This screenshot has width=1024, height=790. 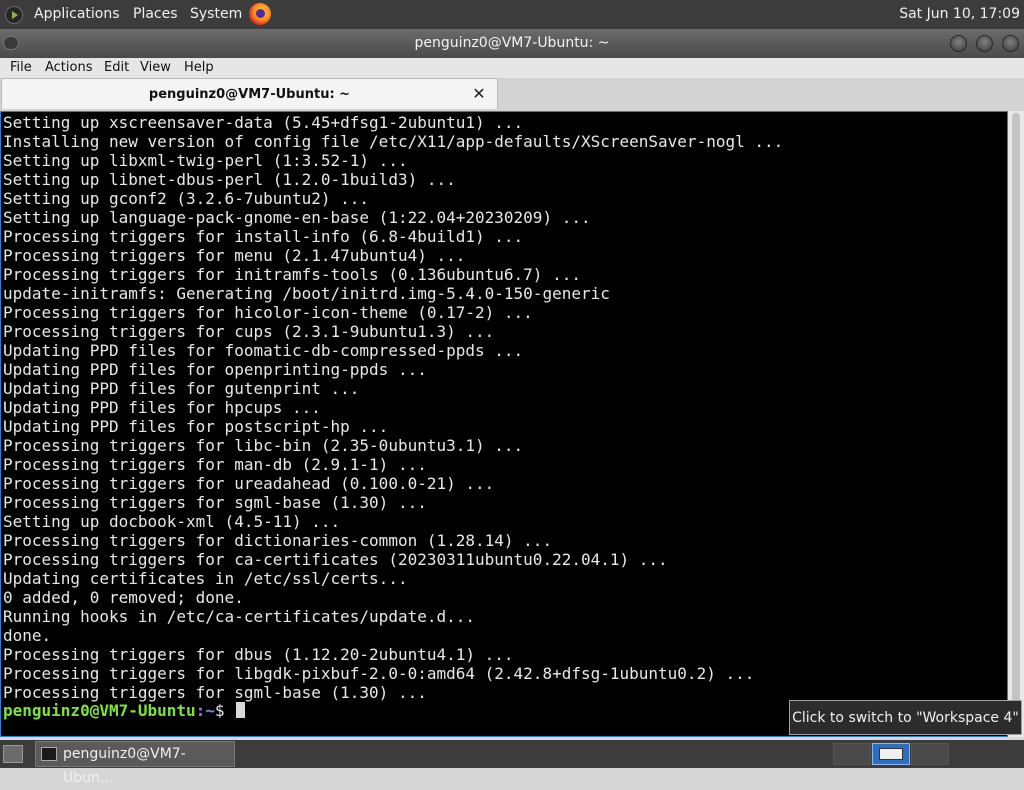 What do you see at coordinates (905, 717) in the screenshot?
I see `workspace-tooltip: Click to switch to "Workspace 4"` at bounding box center [905, 717].